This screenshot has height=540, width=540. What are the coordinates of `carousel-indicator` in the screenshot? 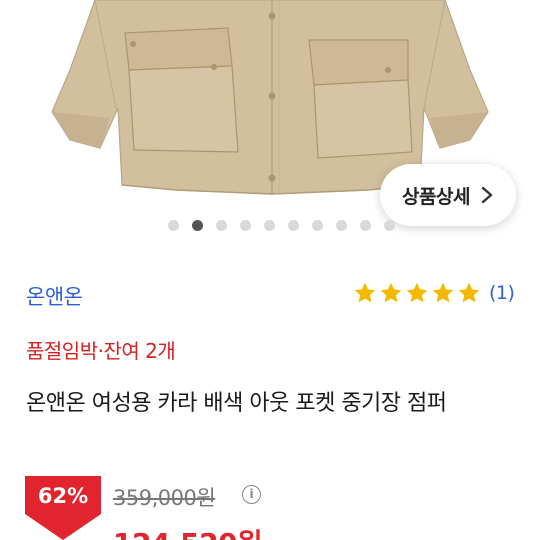 It's located at (270, 226).